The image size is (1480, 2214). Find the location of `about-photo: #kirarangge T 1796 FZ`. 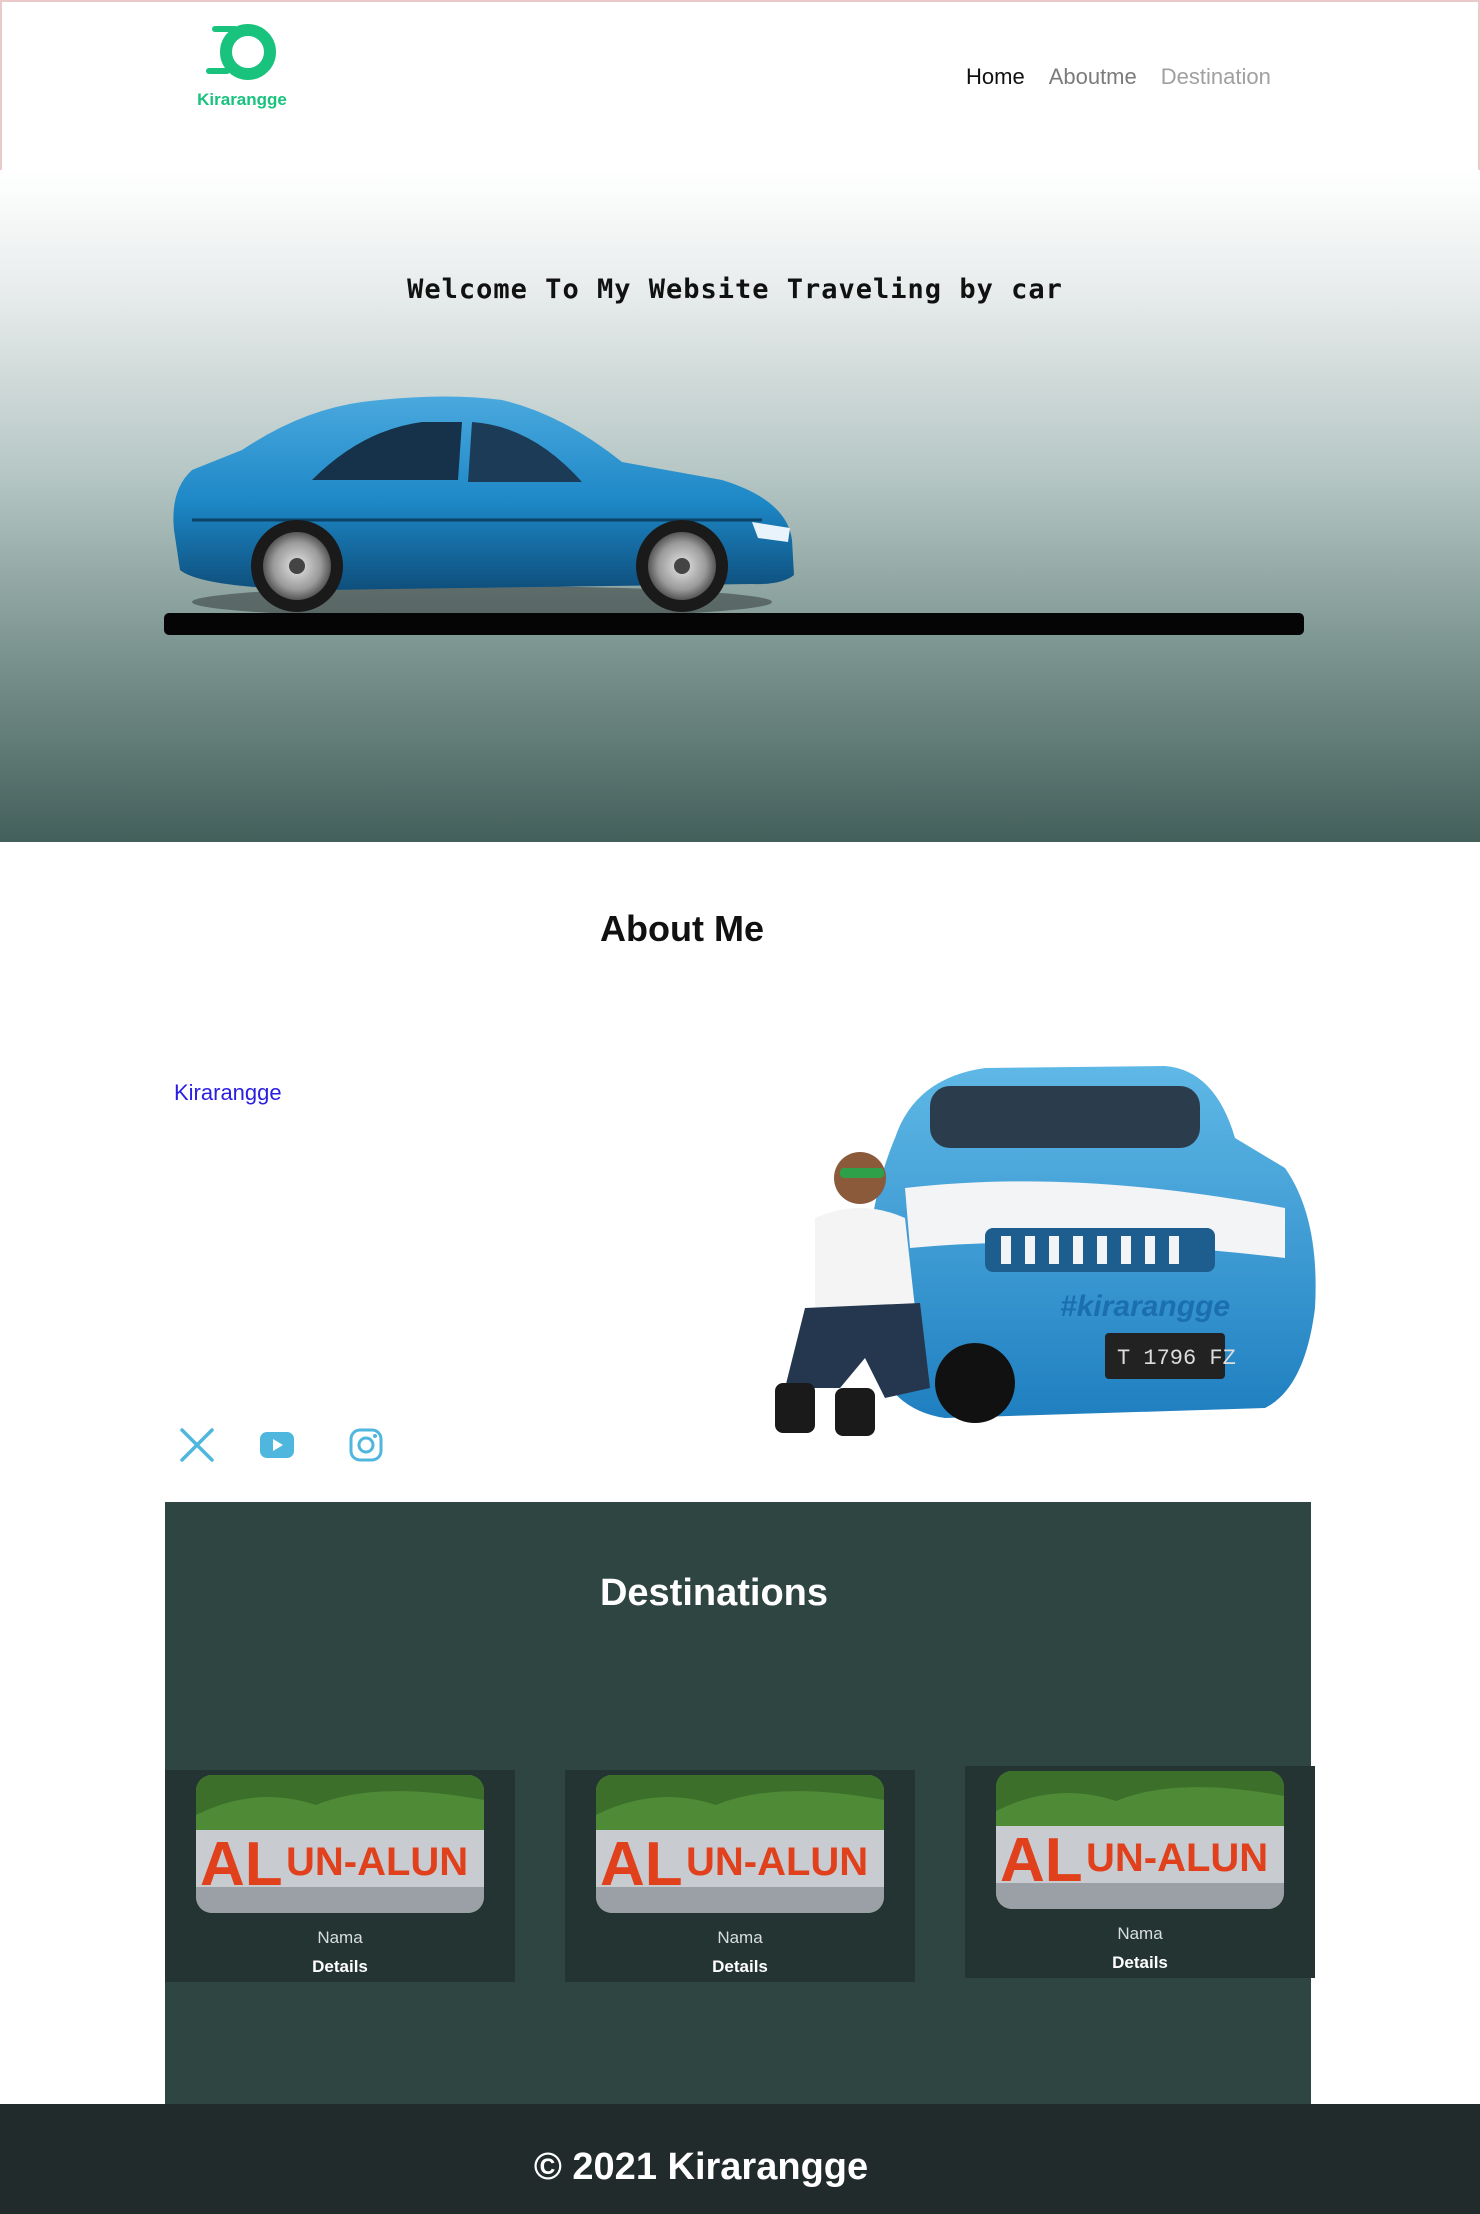

about-photo: #kirarangge T 1796 FZ is located at coordinates (1045, 1251).